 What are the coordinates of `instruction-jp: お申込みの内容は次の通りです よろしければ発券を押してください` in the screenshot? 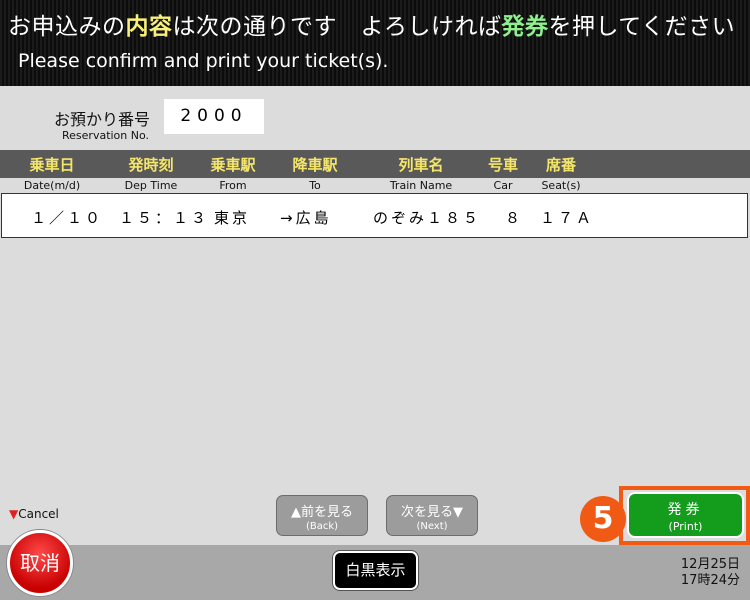 It's located at (372, 27).